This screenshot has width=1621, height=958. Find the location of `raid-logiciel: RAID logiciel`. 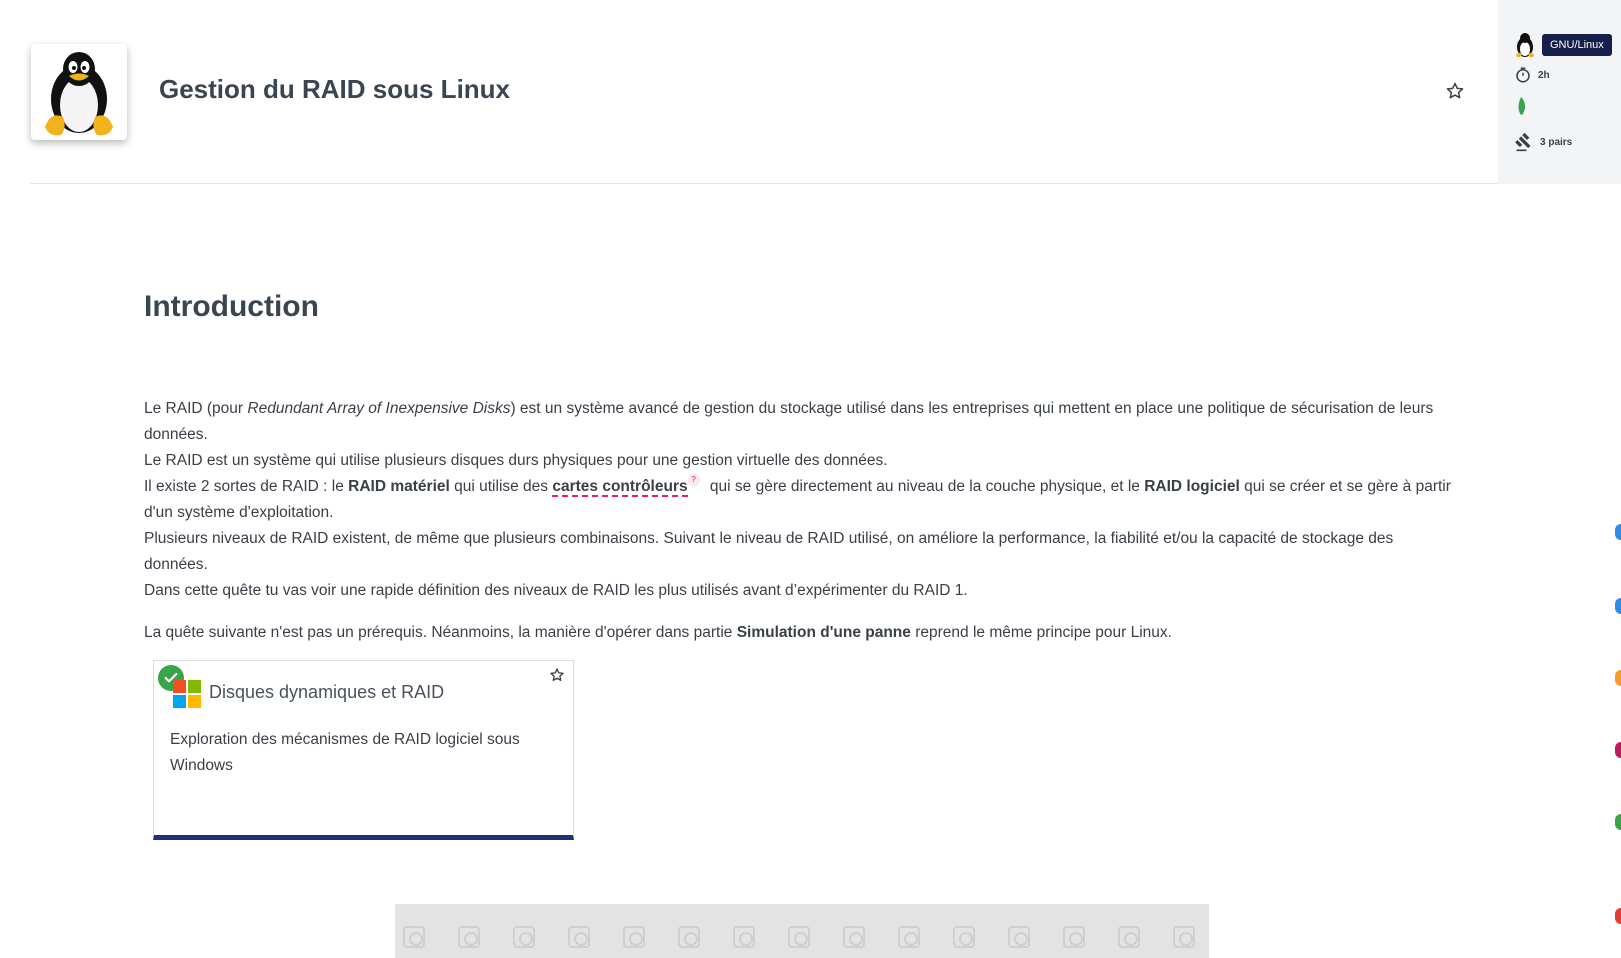

raid-logiciel: RAID logiciel is located at coordinates (1192, 486).